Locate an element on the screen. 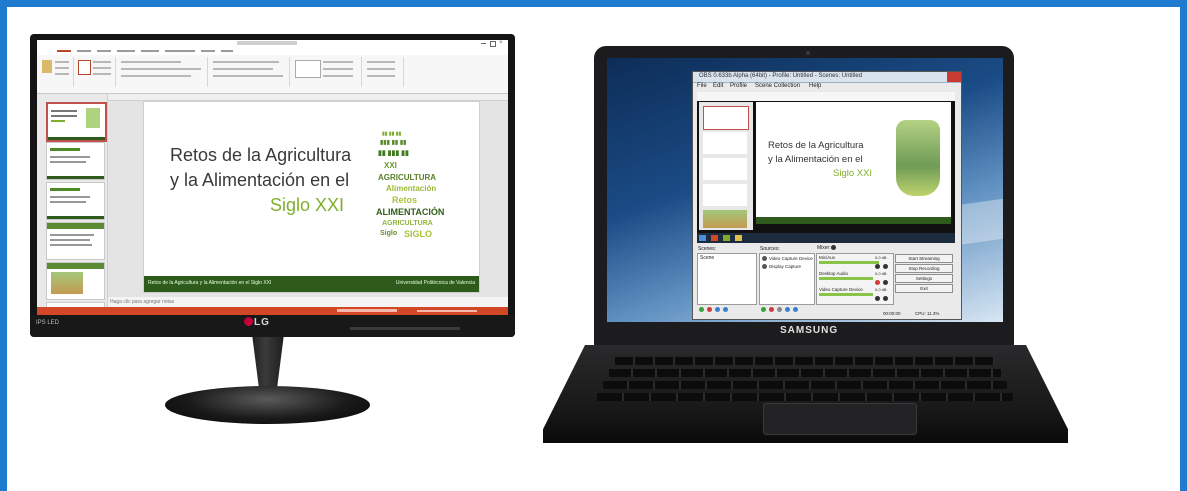 The height and width of the screenshot is (491, 1187). add-source-icon is located at coordinates (763, 309).